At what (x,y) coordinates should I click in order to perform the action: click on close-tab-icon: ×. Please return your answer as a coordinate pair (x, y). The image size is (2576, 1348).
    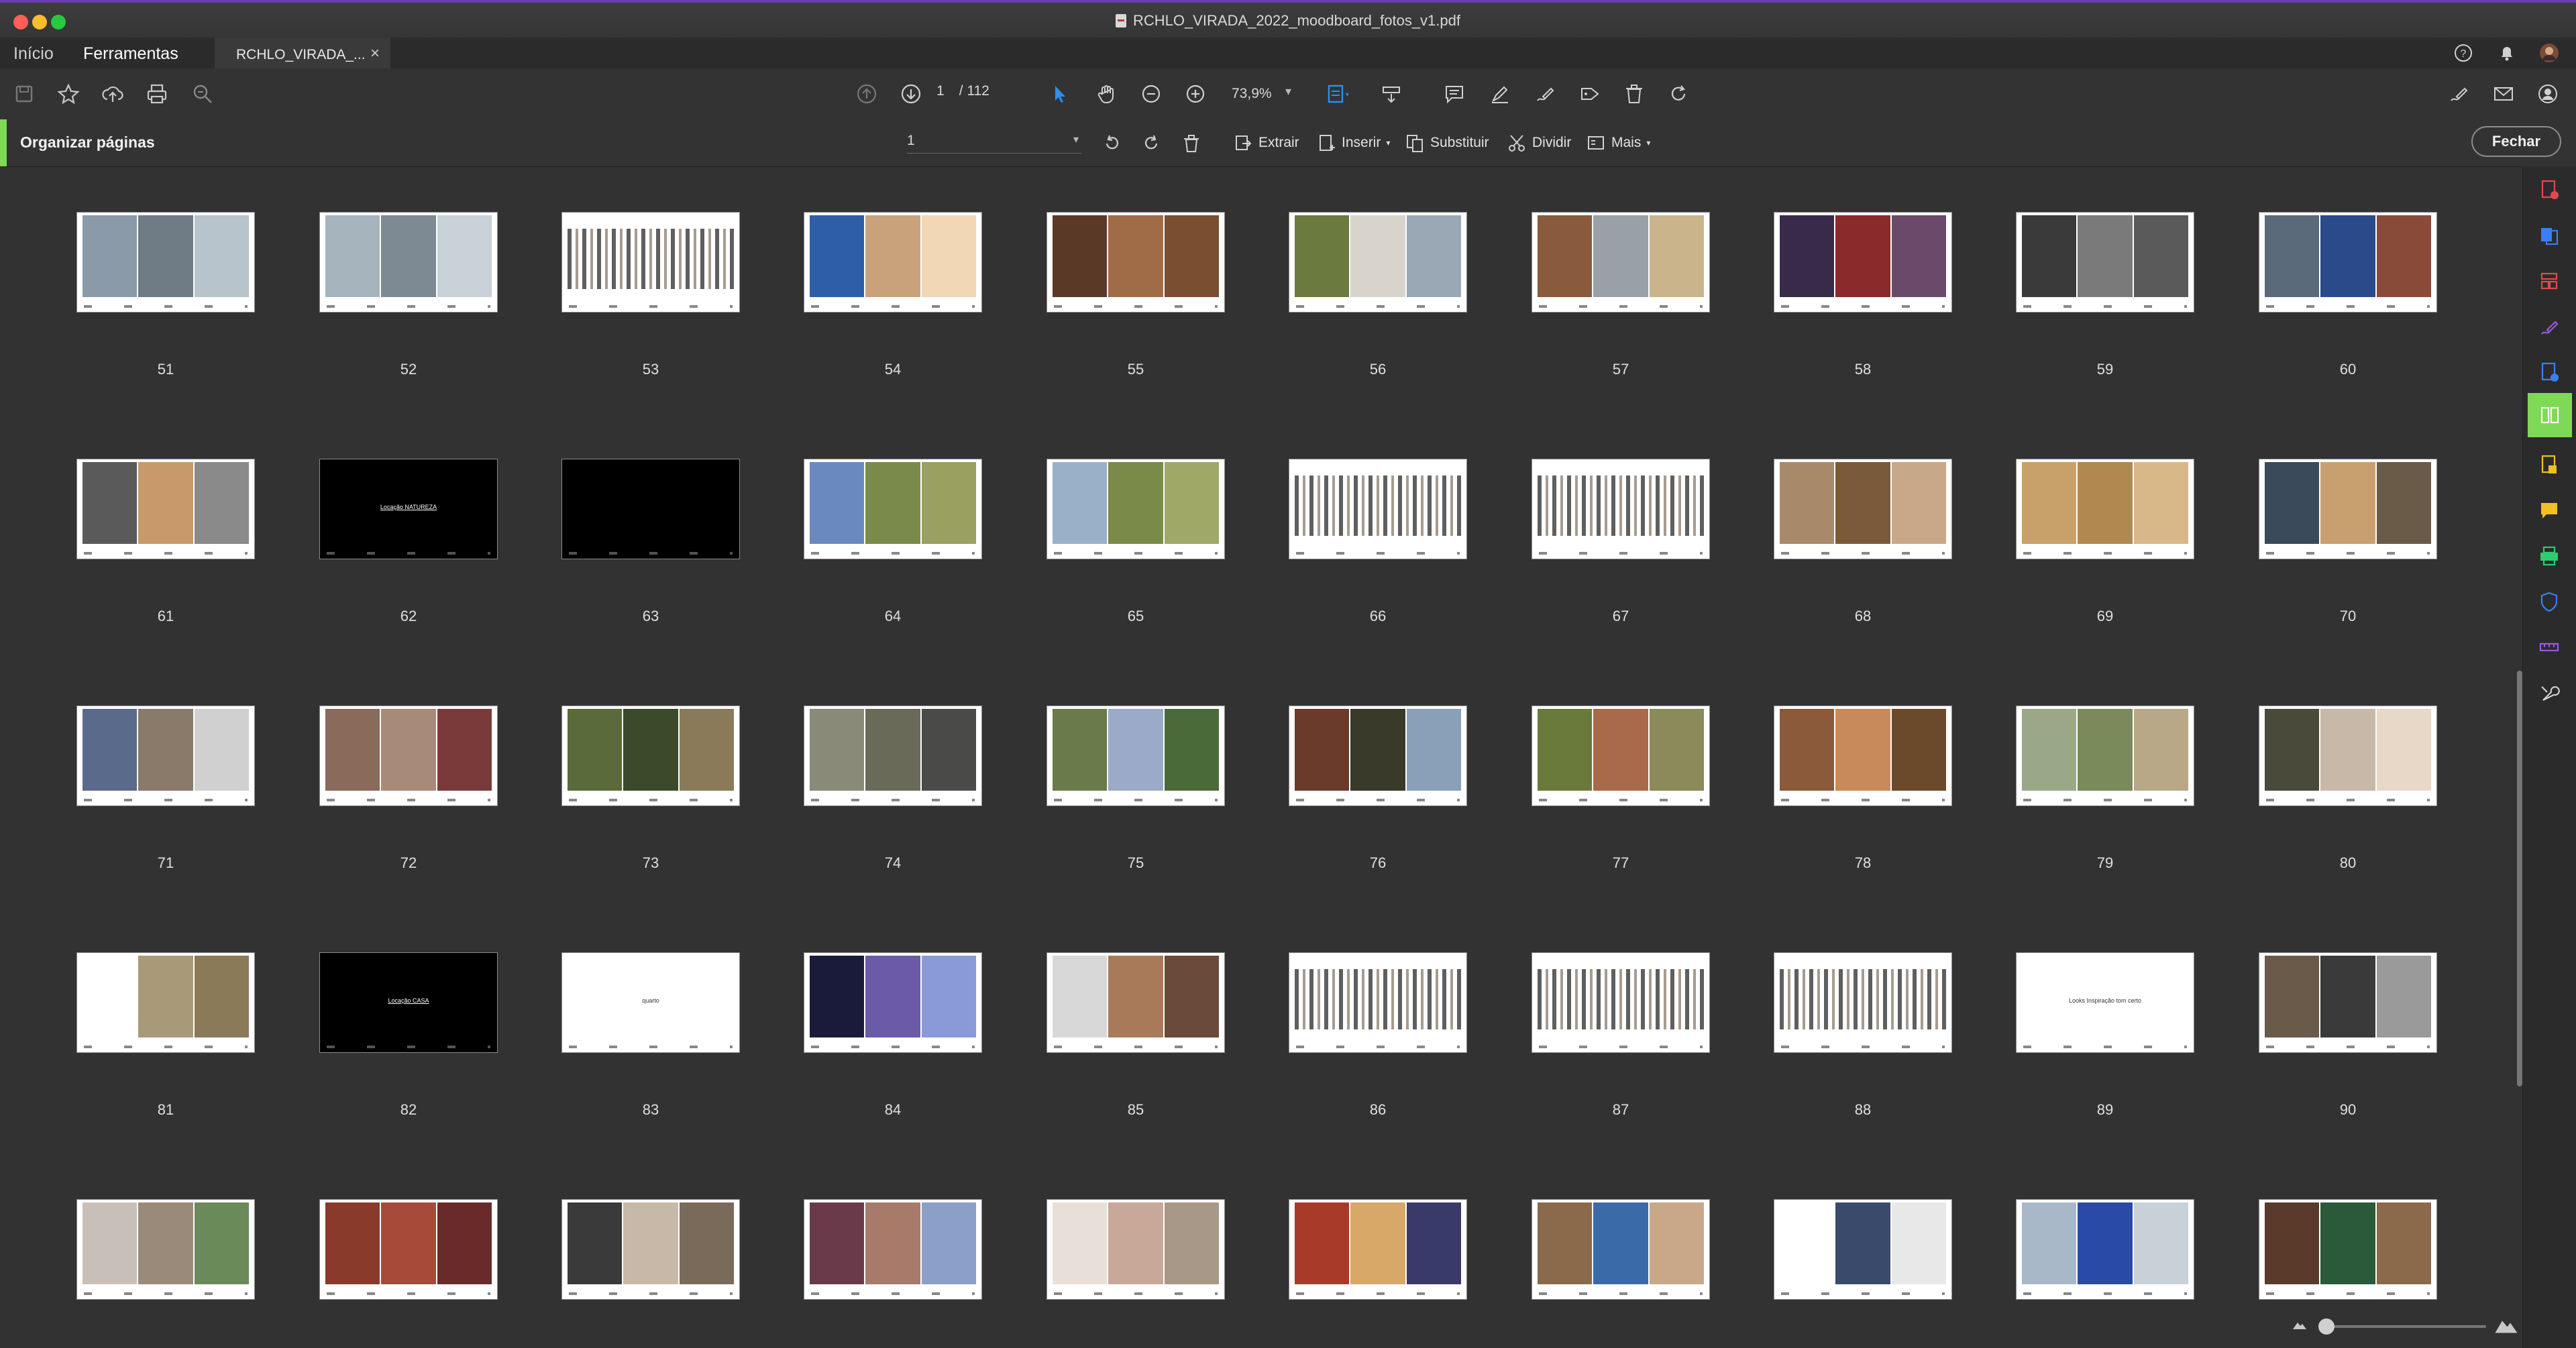
    Looking at the image, I should click on (375, 53).